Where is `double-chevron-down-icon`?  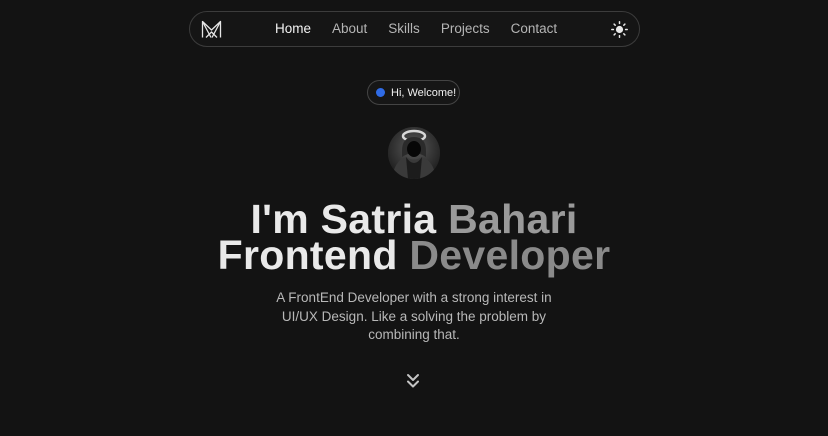 double-chevron-down-icon is located at coordinates (413, 381).